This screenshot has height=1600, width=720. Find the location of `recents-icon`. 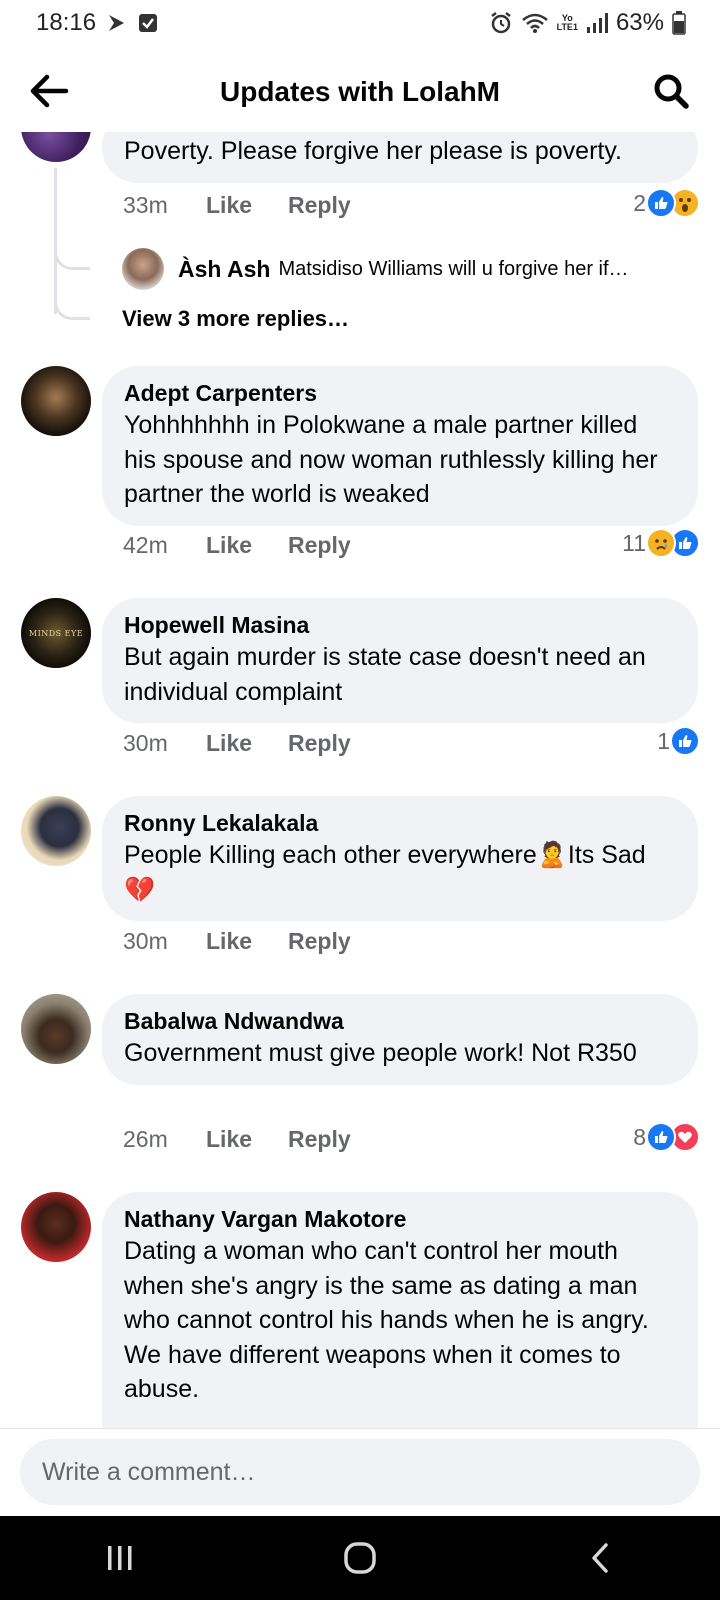

recents-icon is located at coordinates (120, 1558).